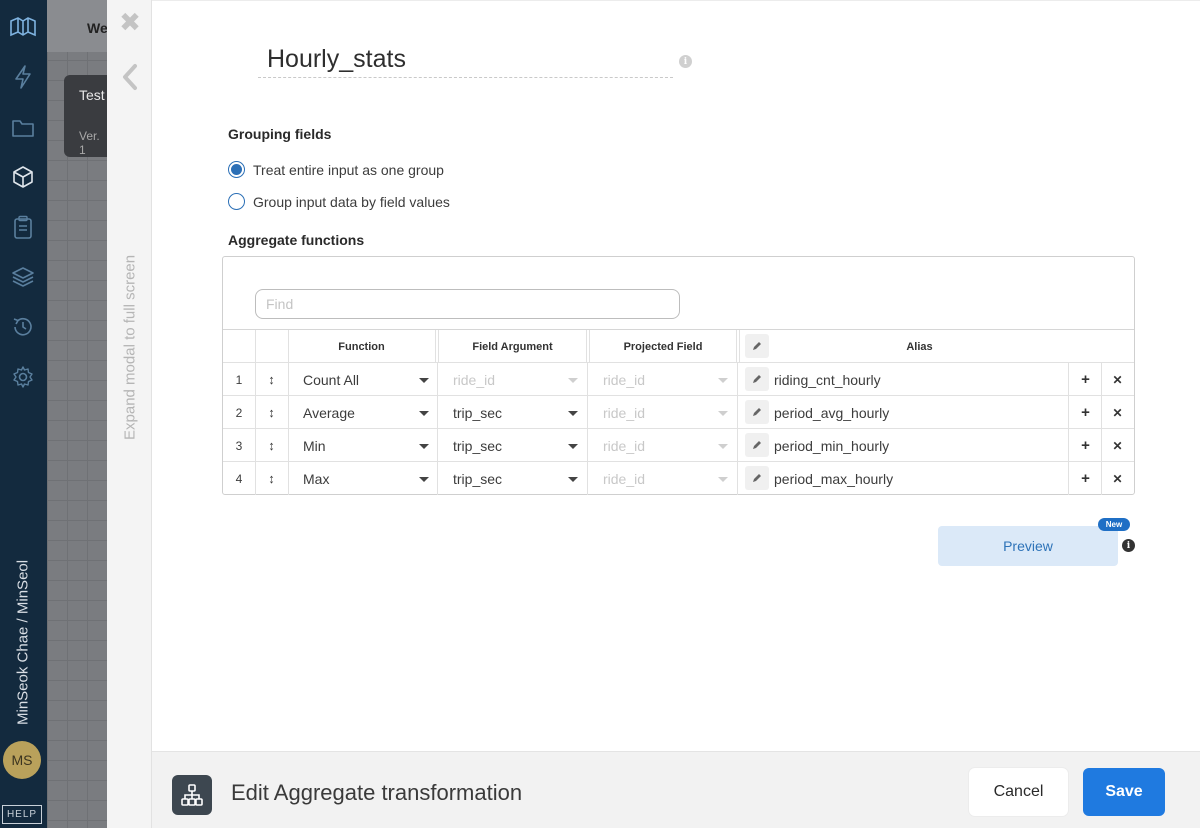 The width and height of the screenshot is (1200, 828). What do you see at coordinates (23, 128) in the screenshot?
I see `folder-icon` at bounding box center [23, 128].